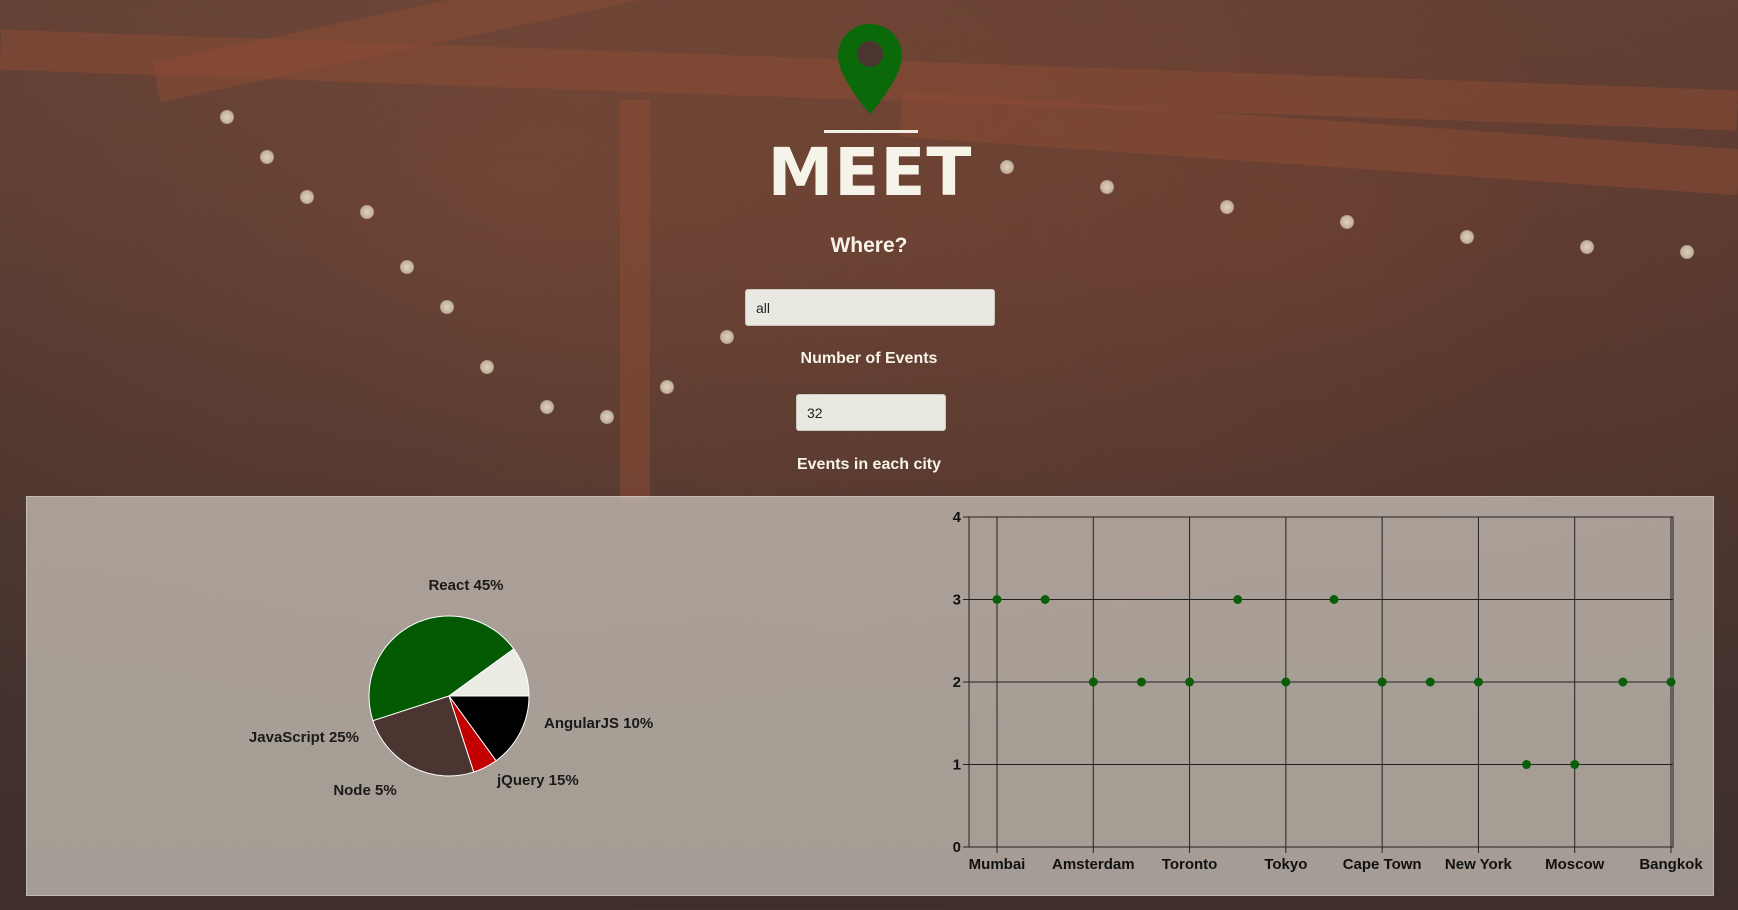 The height and width of the screenshot is (910, 1738). What do you see at coordinates (871, 131) in the screenshot?
I see `title-rule` at bounding box center [871, 131].